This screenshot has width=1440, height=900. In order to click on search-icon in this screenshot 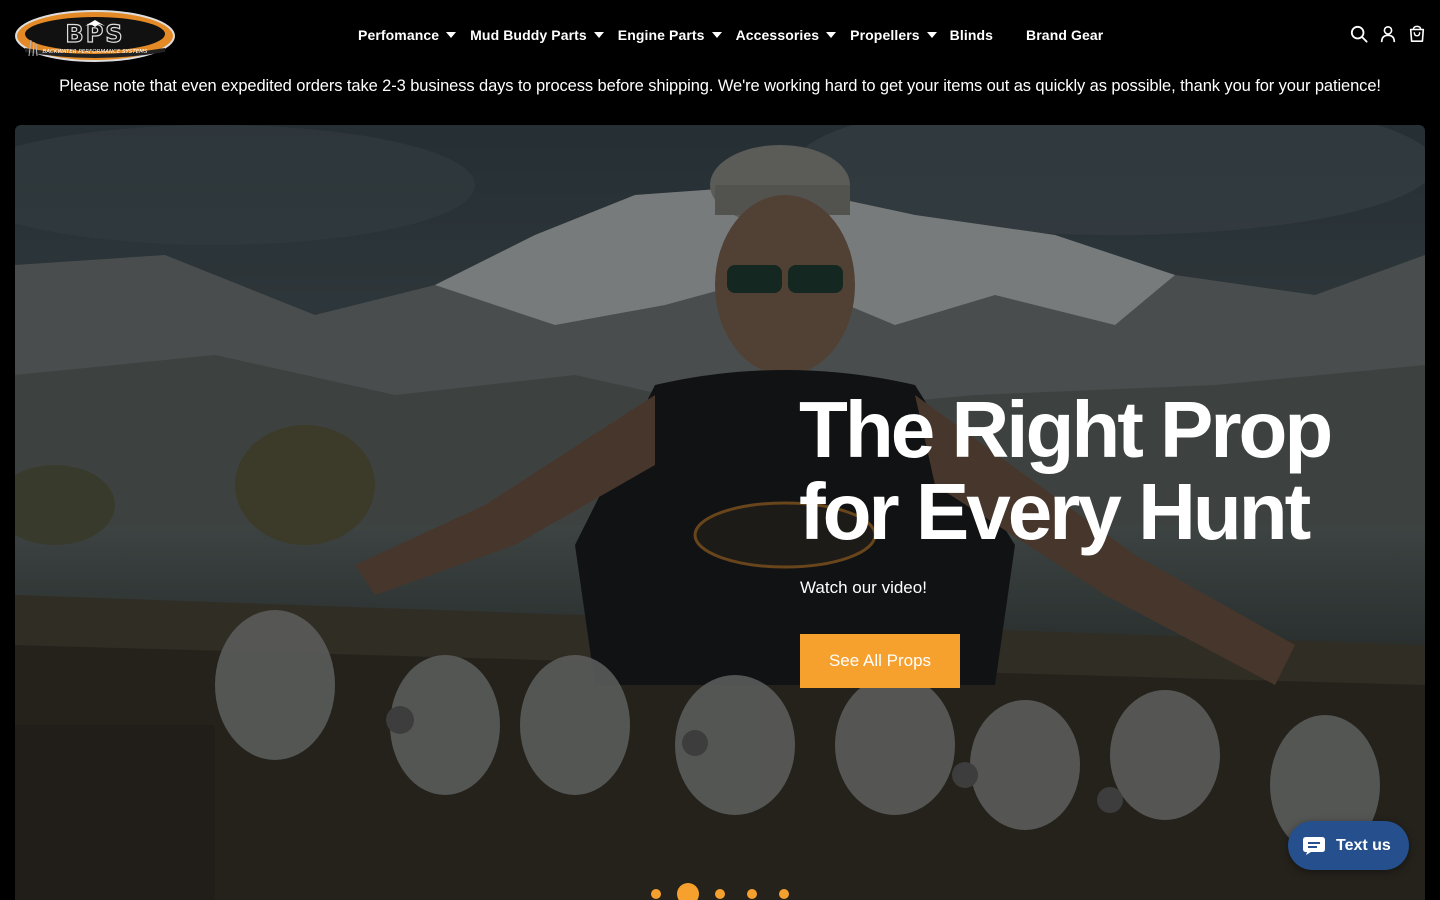, I will do `click(1359, 34)`.